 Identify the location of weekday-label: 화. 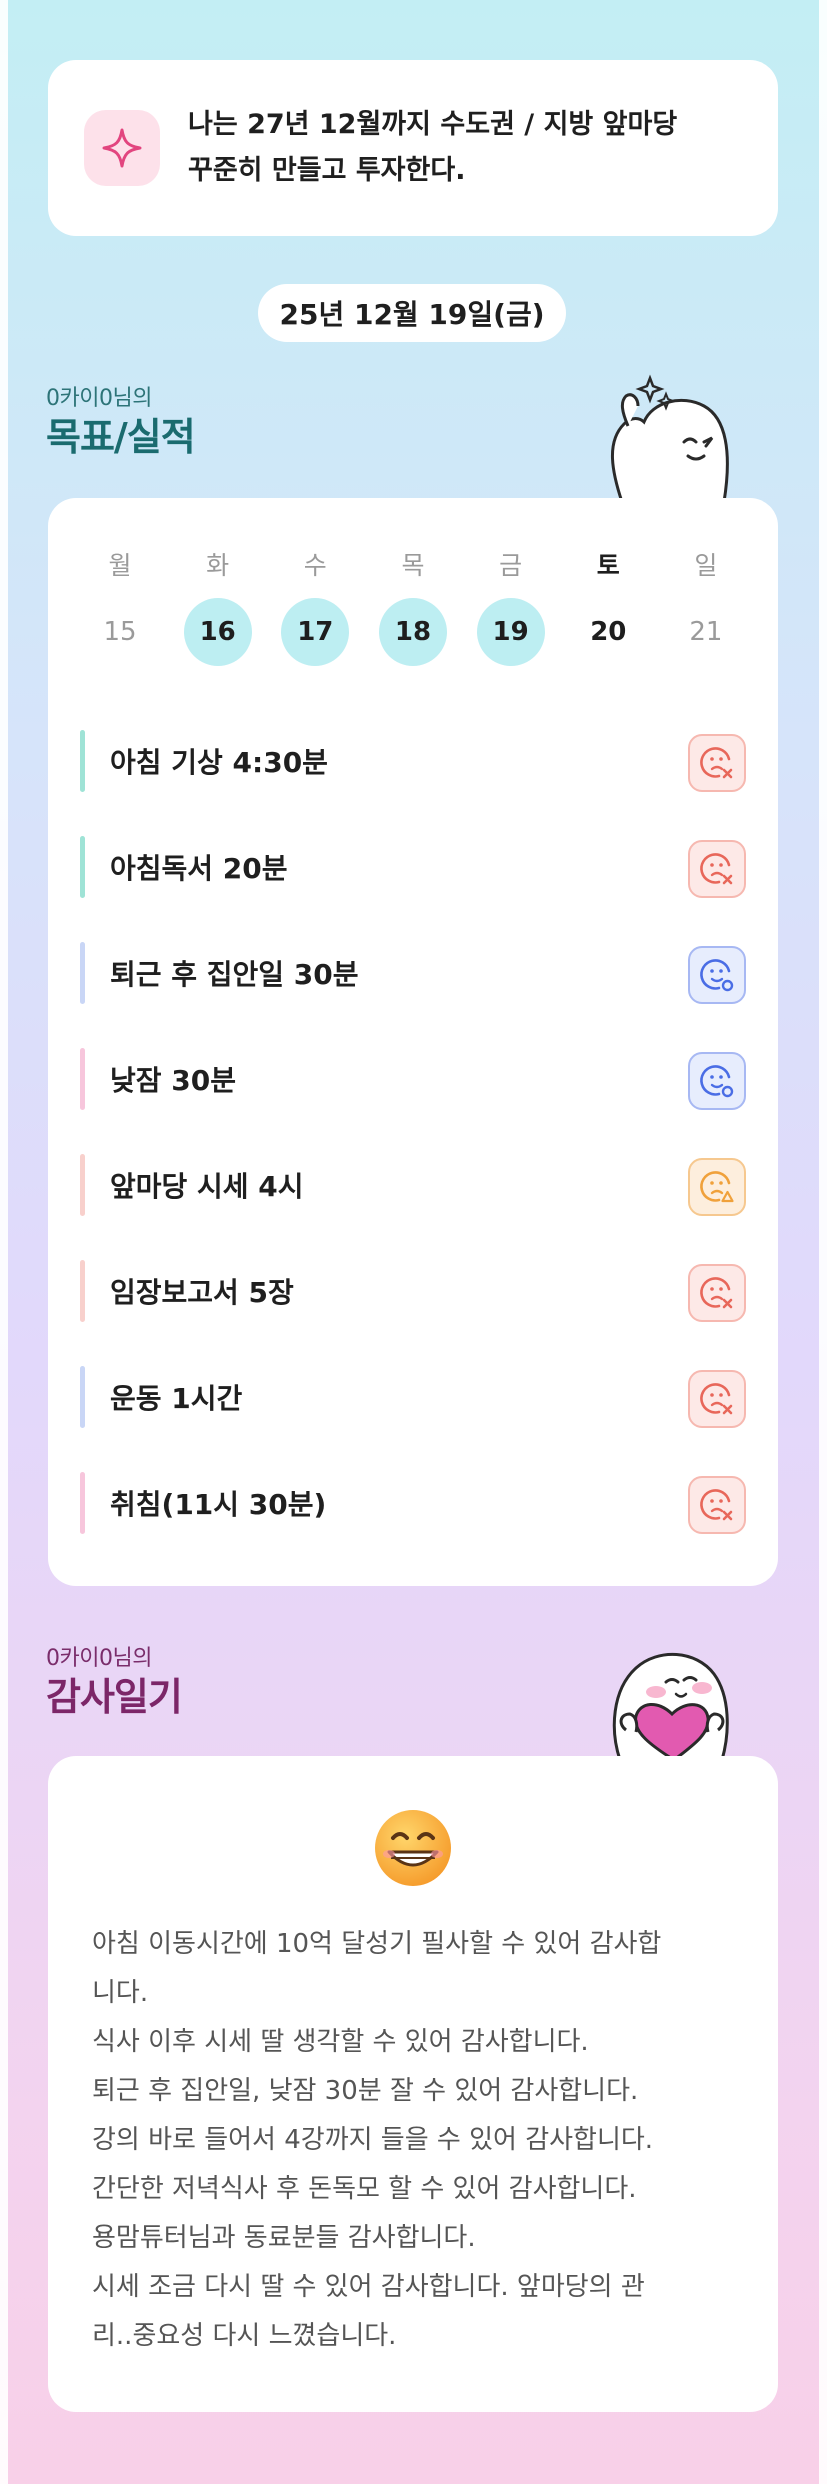
(218, 565).